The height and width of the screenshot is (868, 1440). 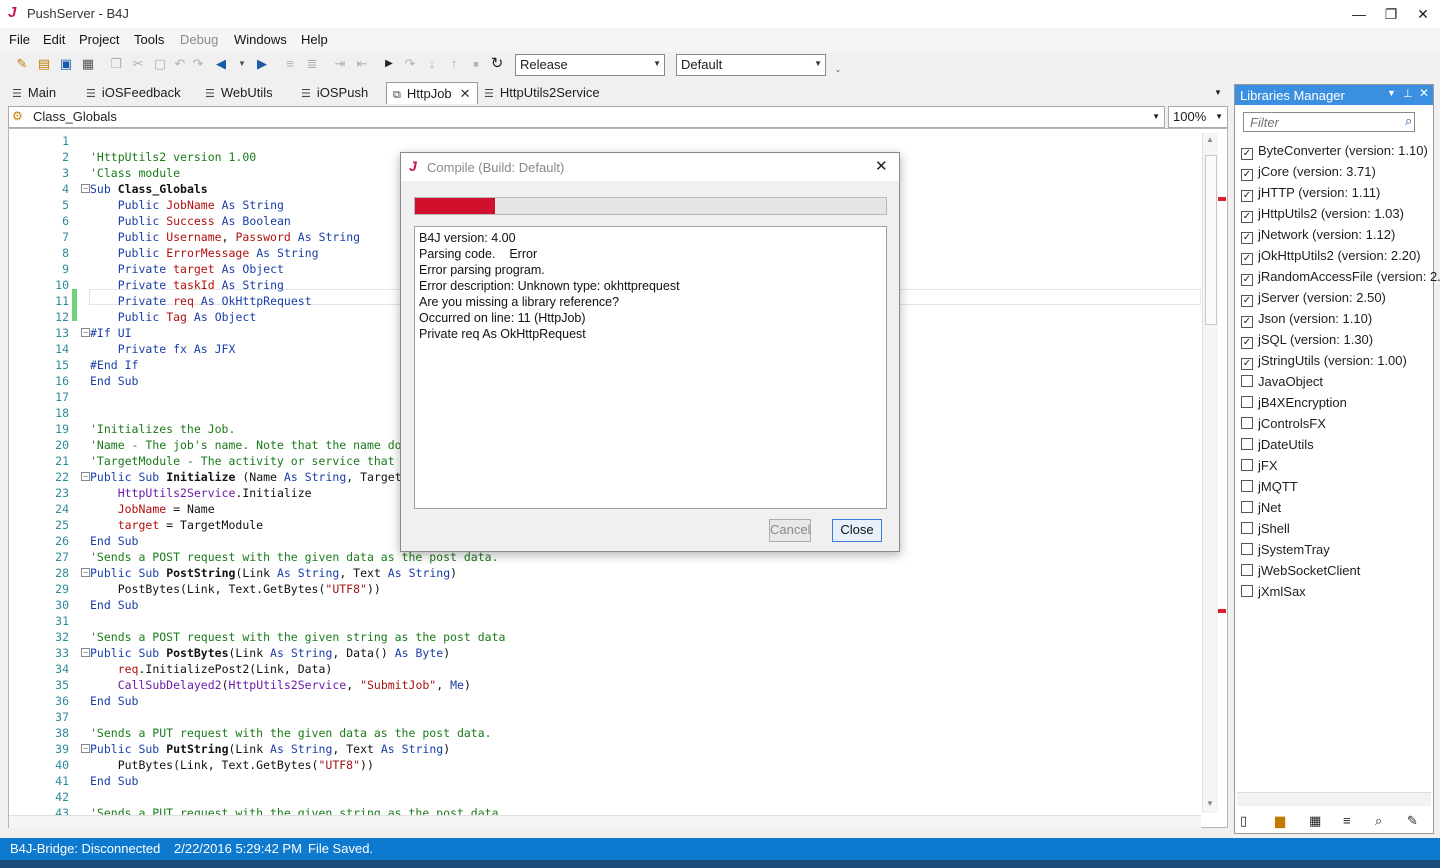 I want to click on library-item: jControlsFX, so click(x=1283, y=426).